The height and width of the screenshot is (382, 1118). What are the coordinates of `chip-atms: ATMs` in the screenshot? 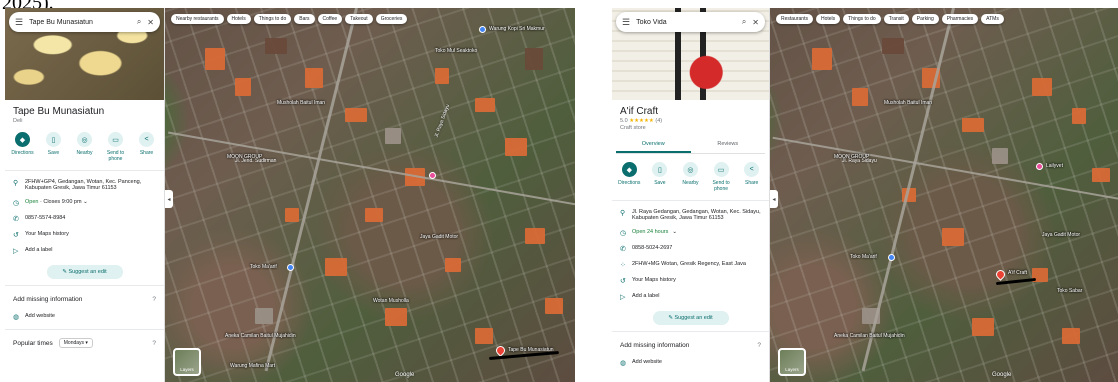 It's located at (992, 19).